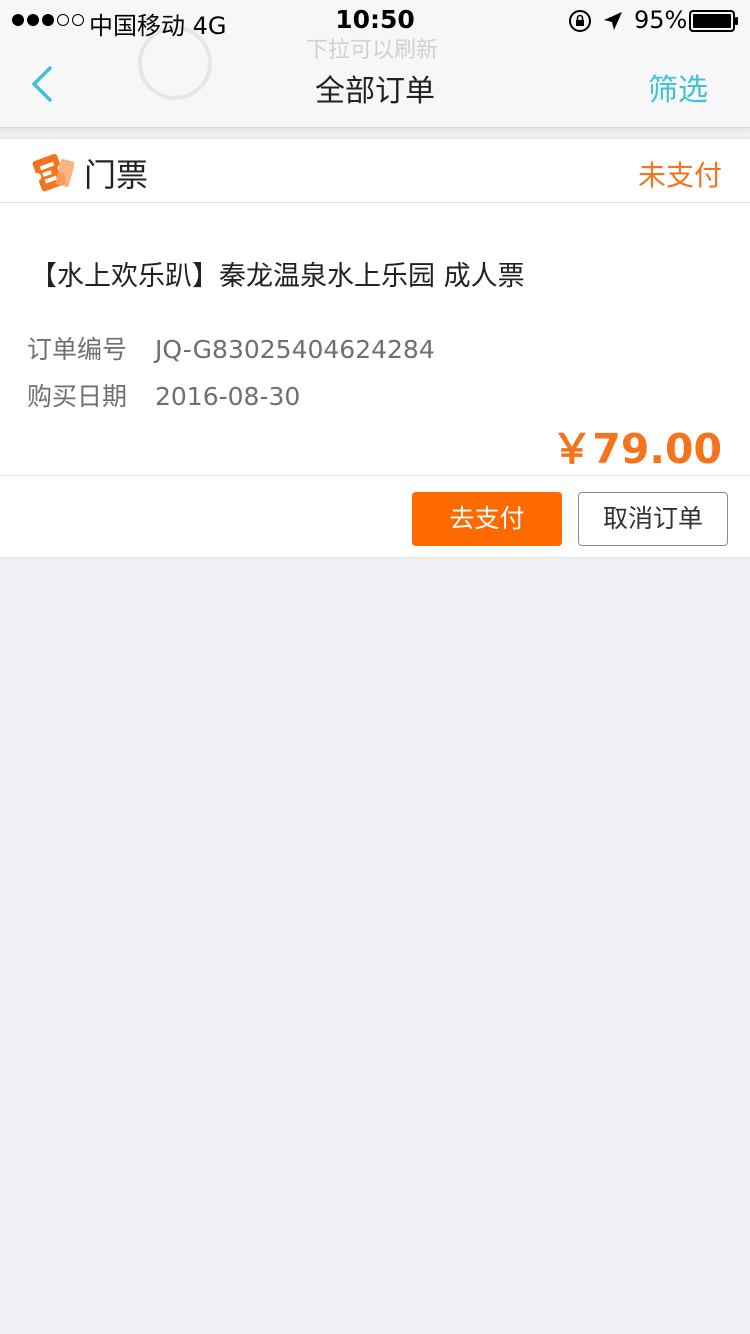  I want to click on order-actions: 去支付 取消订单, so click(375, 517).